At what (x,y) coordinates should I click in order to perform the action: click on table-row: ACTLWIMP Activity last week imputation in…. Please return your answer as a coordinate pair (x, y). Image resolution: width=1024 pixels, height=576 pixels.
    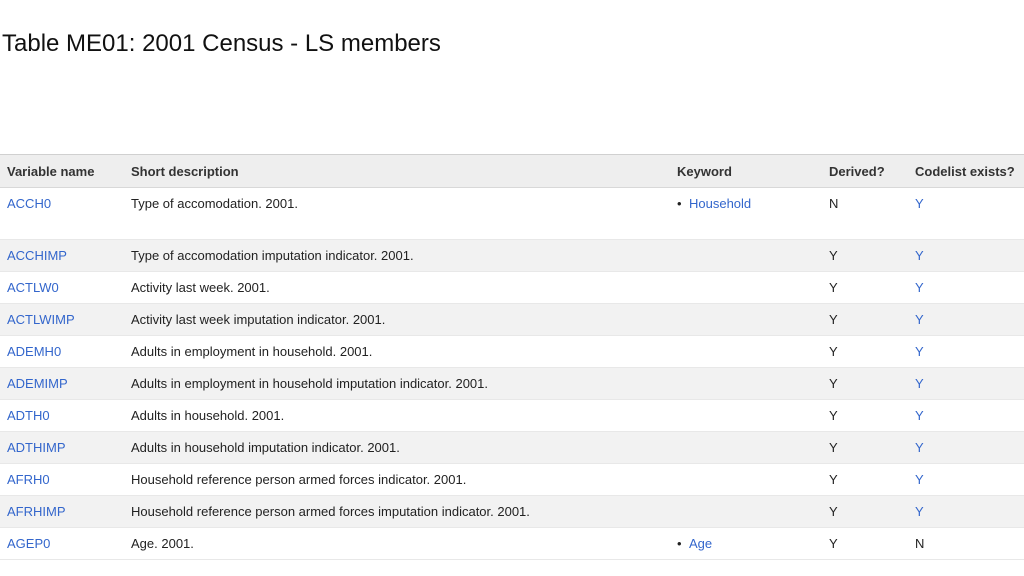
    Looking at the image, I should click on (512, 319).